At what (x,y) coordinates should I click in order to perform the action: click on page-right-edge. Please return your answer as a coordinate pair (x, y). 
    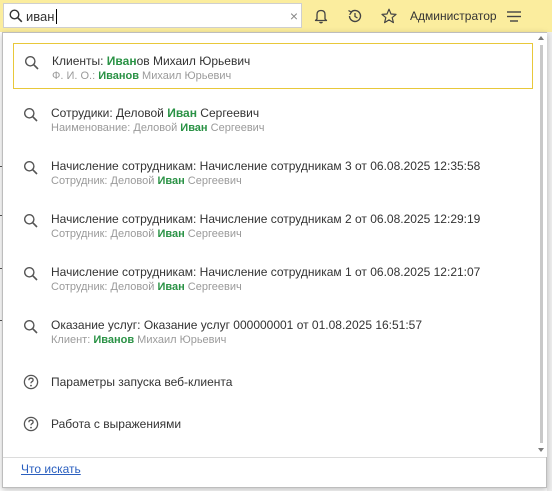
    Looking at the image, I should click on (549, 261).